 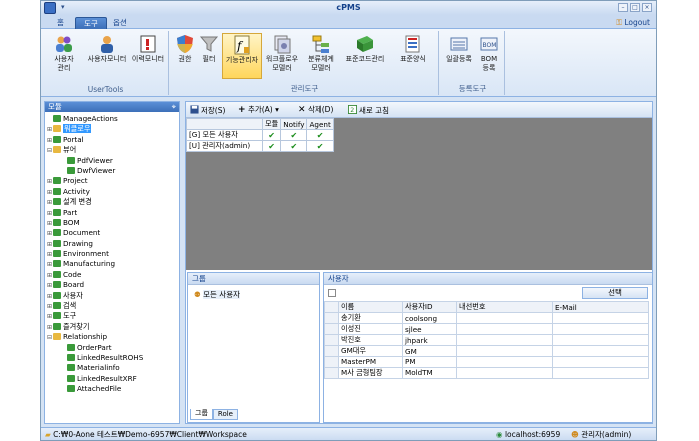 What do you see at coordinates (489, 56) in the screenshot?
I see `bom-register-button: BOM BOM 등록` at bounding box center [489, 56].